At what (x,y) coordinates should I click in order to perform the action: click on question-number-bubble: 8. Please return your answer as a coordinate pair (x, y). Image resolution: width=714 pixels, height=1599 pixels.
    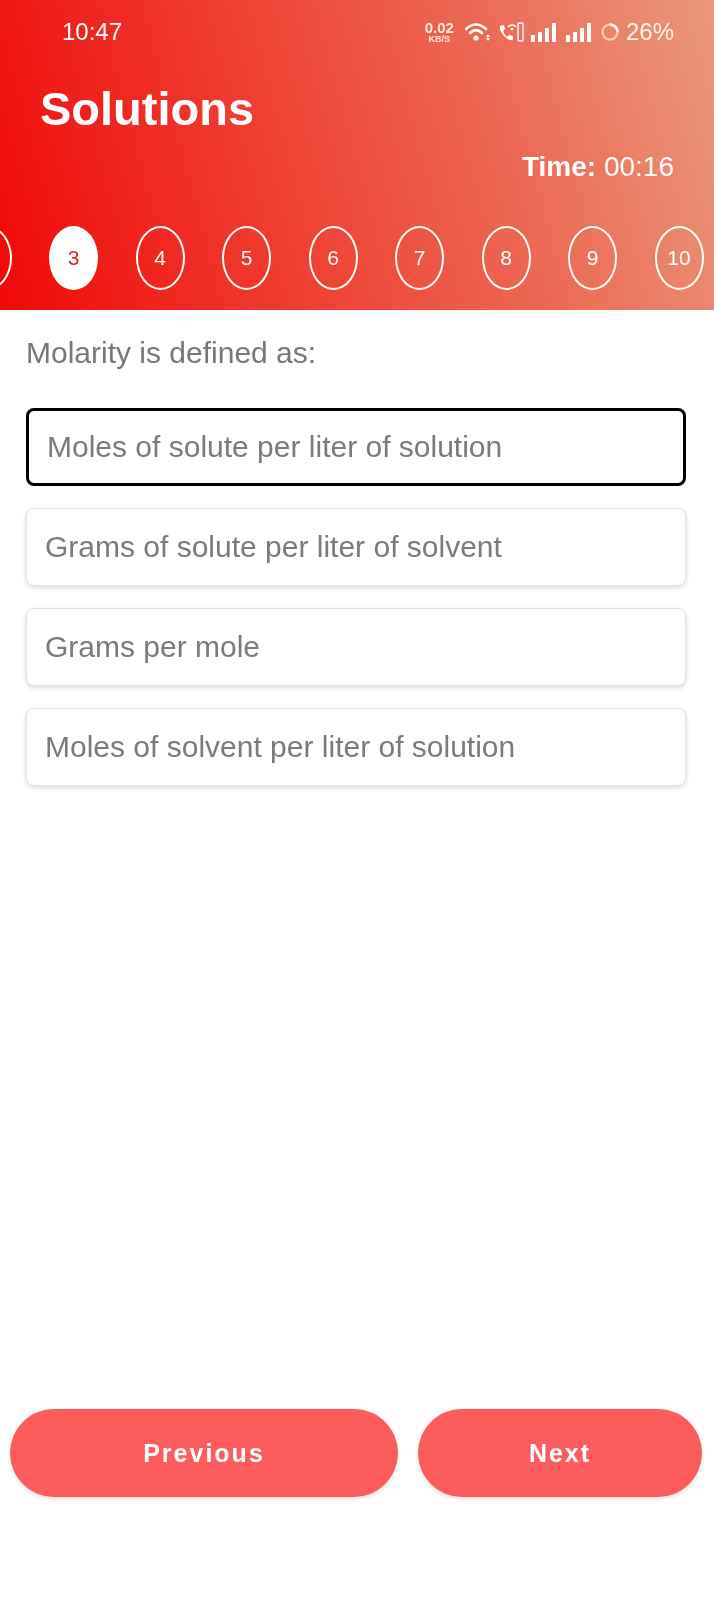
    Looking at the image, I should click on (506, 258).